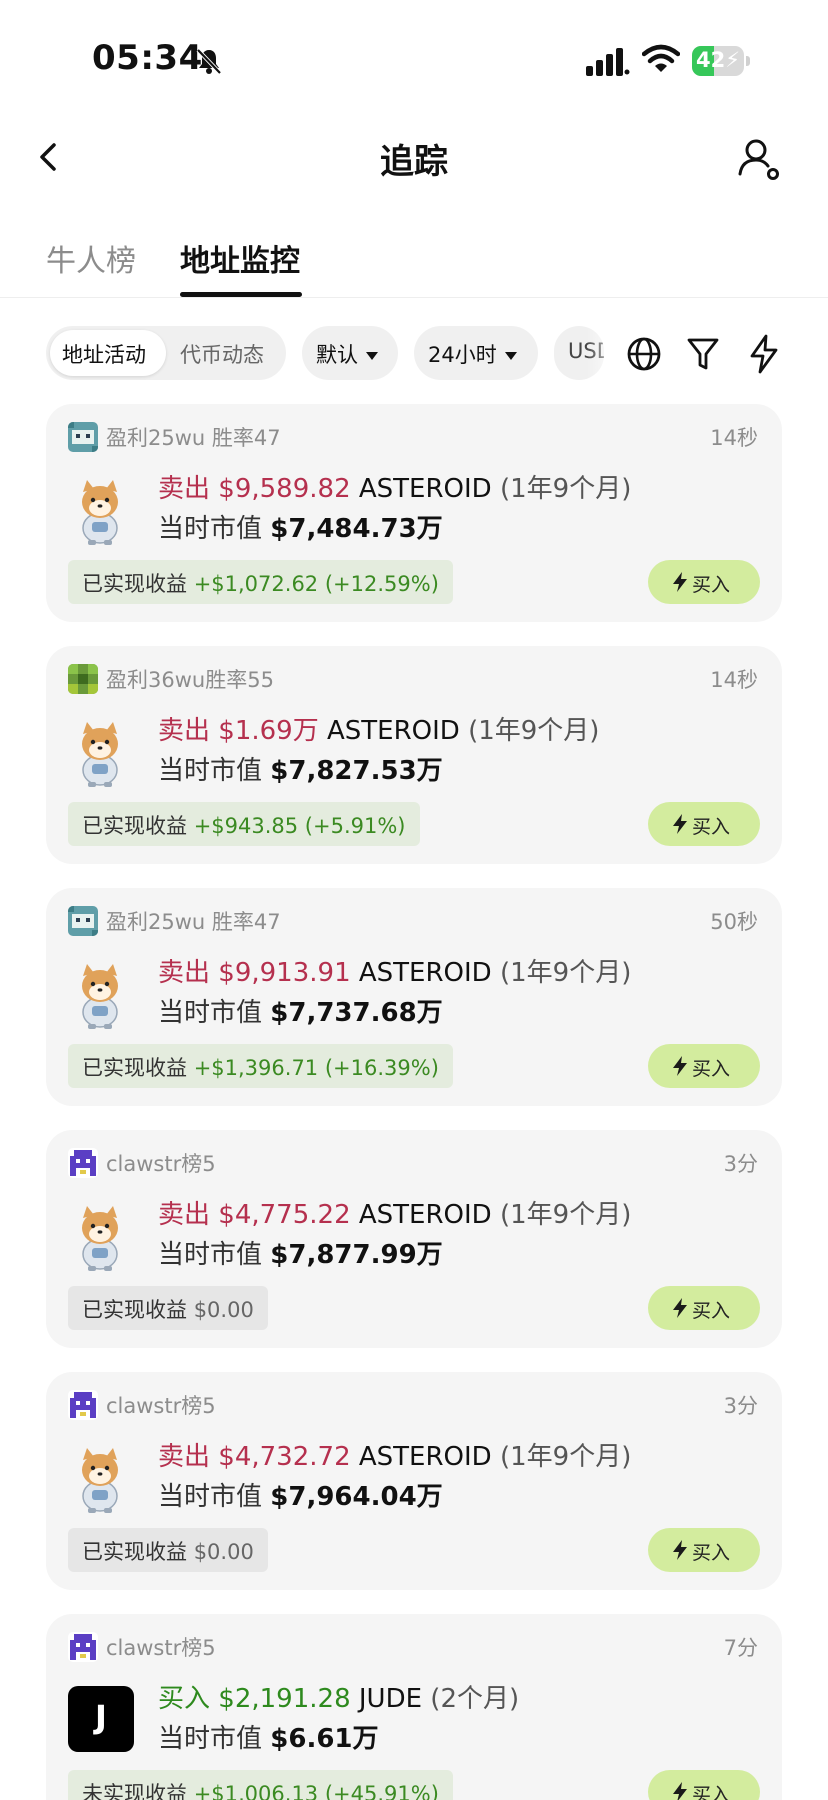  What do you see at coordinates (241, 294) in the screenshot?
I see `active-tab-indicator` at bounding box center [241, 294].